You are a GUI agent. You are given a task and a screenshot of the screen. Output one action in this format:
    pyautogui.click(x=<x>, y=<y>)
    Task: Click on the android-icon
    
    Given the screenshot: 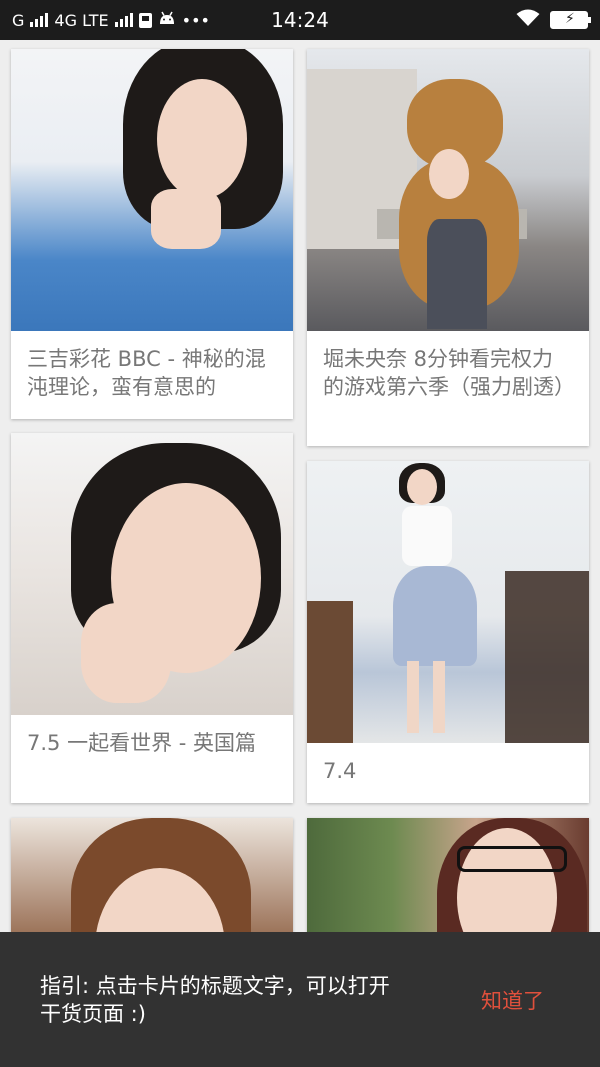 What is the action you would take?
    pyautogui.click(x=167, y=20)
    